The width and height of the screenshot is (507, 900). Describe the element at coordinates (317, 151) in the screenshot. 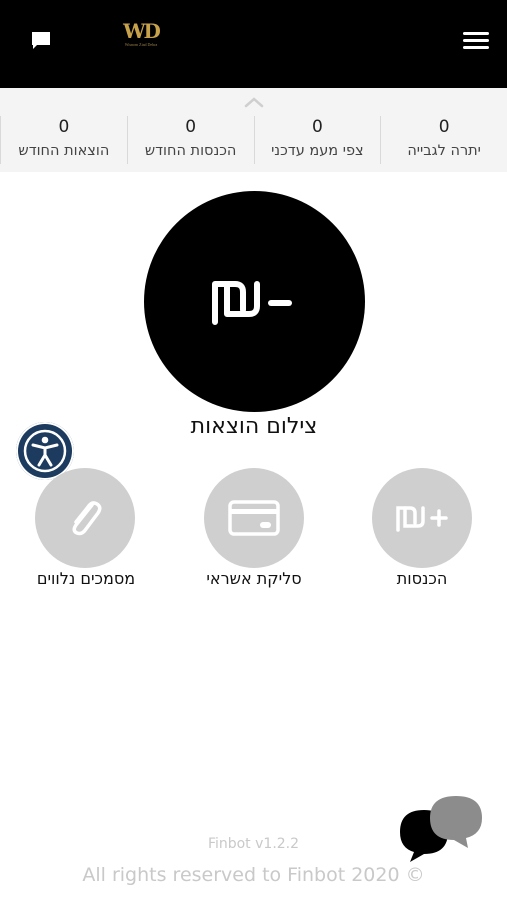

I see `stat-label: צפי מעמ עדכני` at that location.